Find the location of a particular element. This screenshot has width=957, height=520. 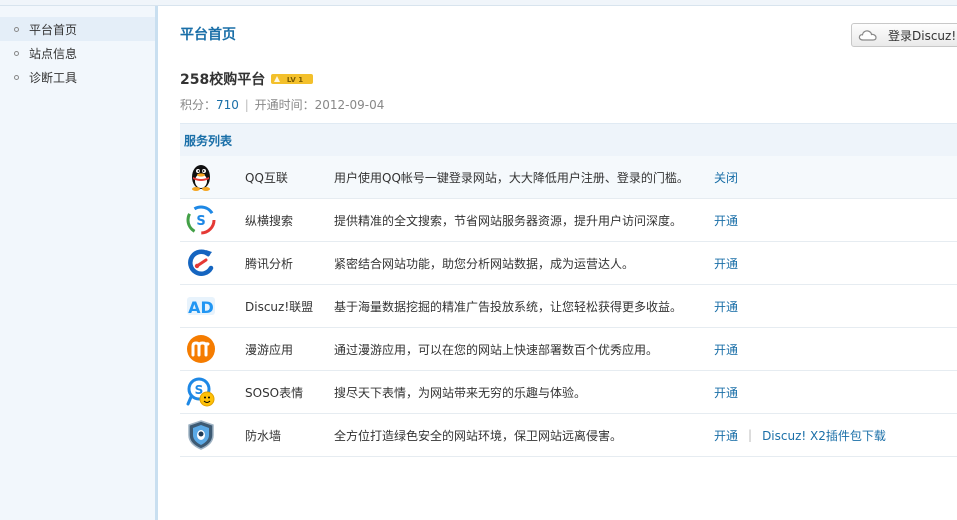

table-row: S SOSO表情 搜尽天下表情，为网站带来无穷的乐趣与体验。 开通 is located at coordinates (568, 392).